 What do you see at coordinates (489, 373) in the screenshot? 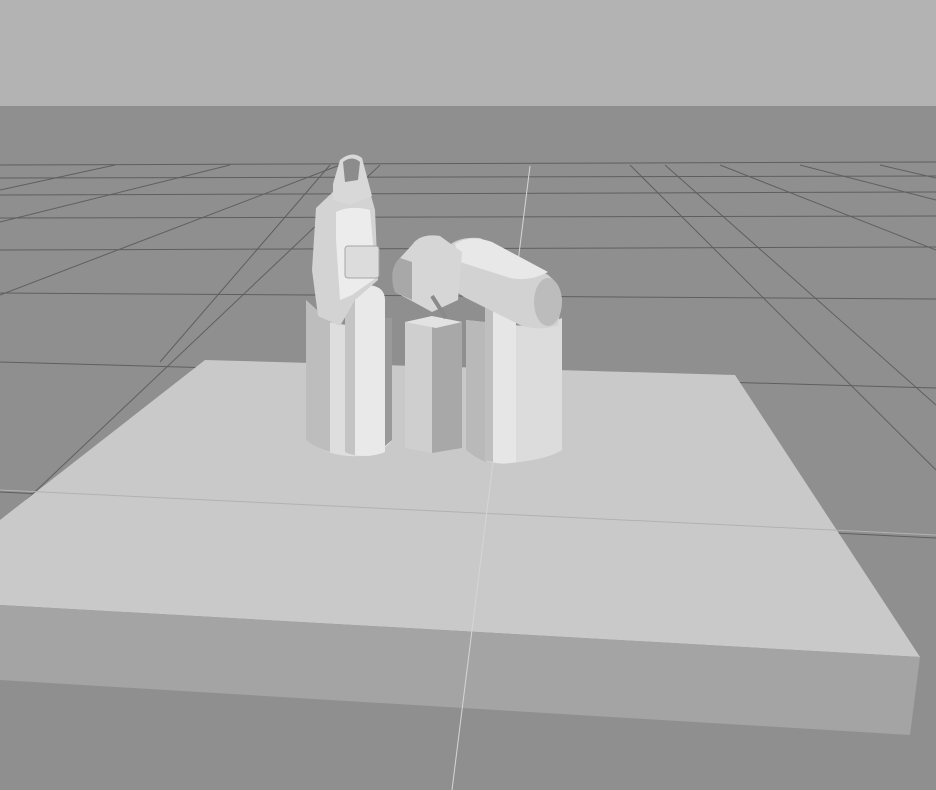
I see `right-robot-link-shade` at bounding box center [489, 373].